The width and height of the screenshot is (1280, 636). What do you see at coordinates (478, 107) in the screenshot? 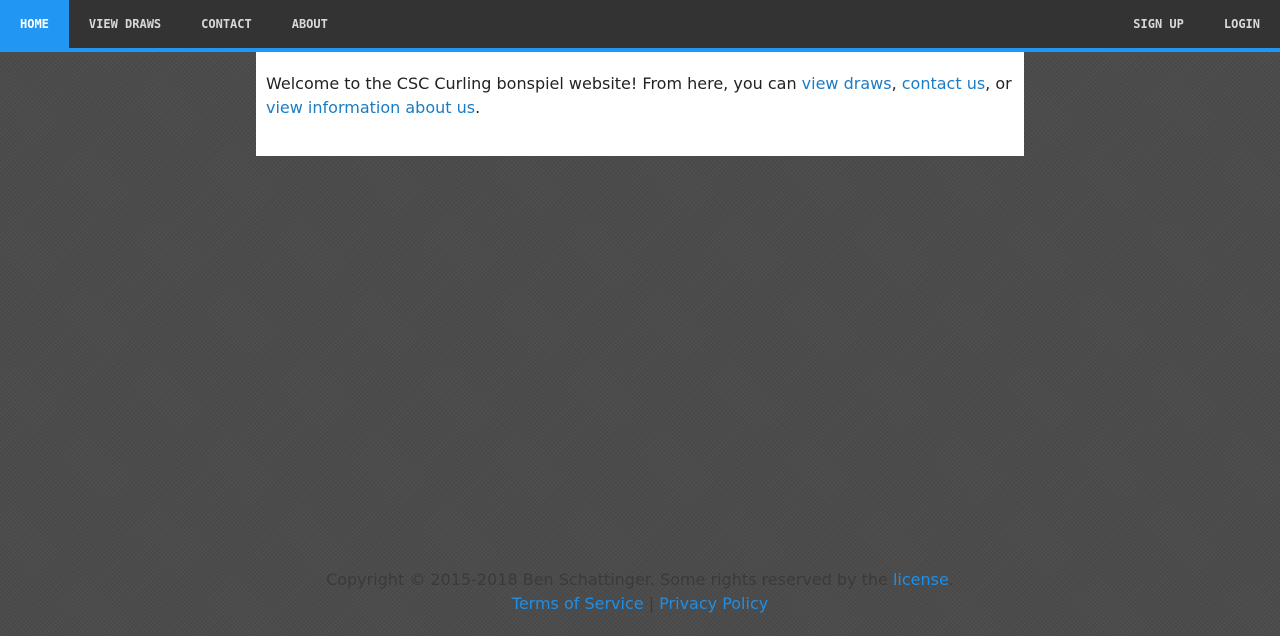
I see `period-text: .` at bounding box center [478, 107].